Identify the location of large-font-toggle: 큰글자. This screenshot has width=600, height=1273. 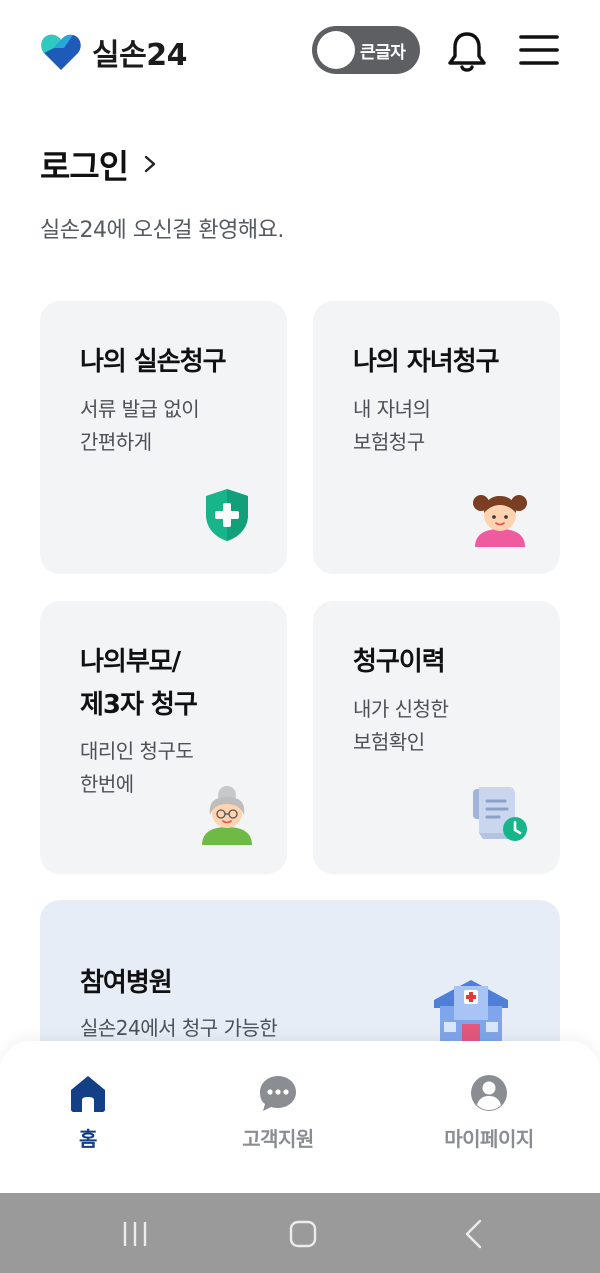
(366, 50).